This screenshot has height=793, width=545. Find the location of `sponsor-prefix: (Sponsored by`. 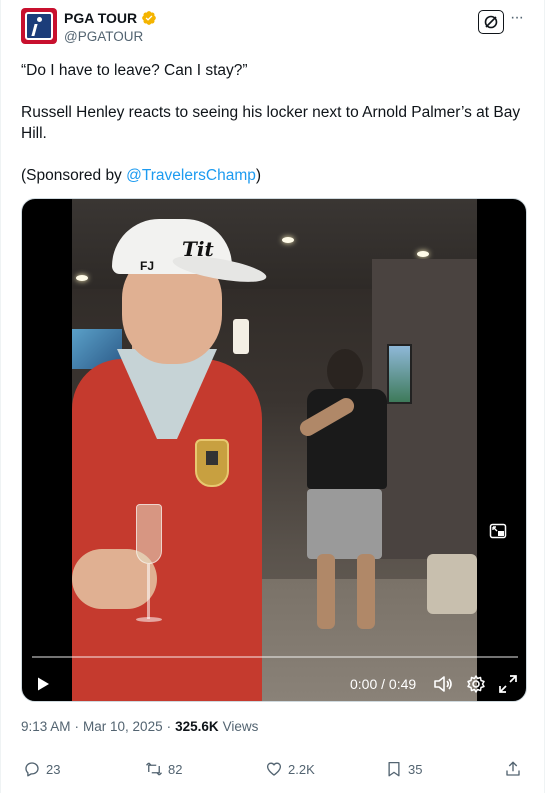

sponsor-prefix: (Sponsored by is located at coordinates (74, 175).